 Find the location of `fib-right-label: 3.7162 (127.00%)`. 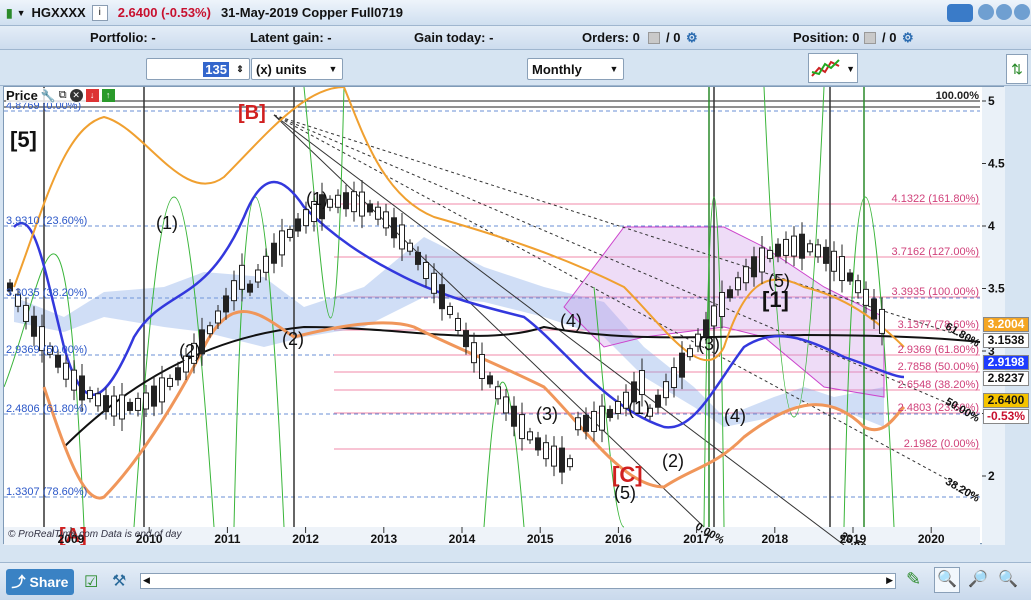

fib-right-label: 3.7162 (127.00%) is located at coordinates (935, 252).